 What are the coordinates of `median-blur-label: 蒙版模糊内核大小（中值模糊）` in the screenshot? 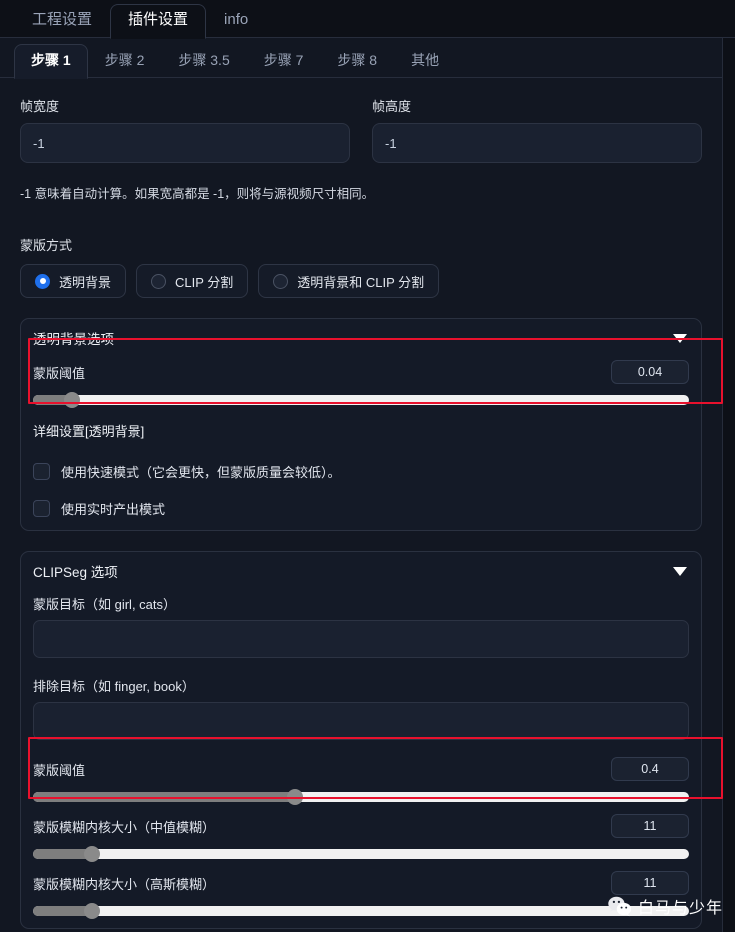 It's located at (124, 827).